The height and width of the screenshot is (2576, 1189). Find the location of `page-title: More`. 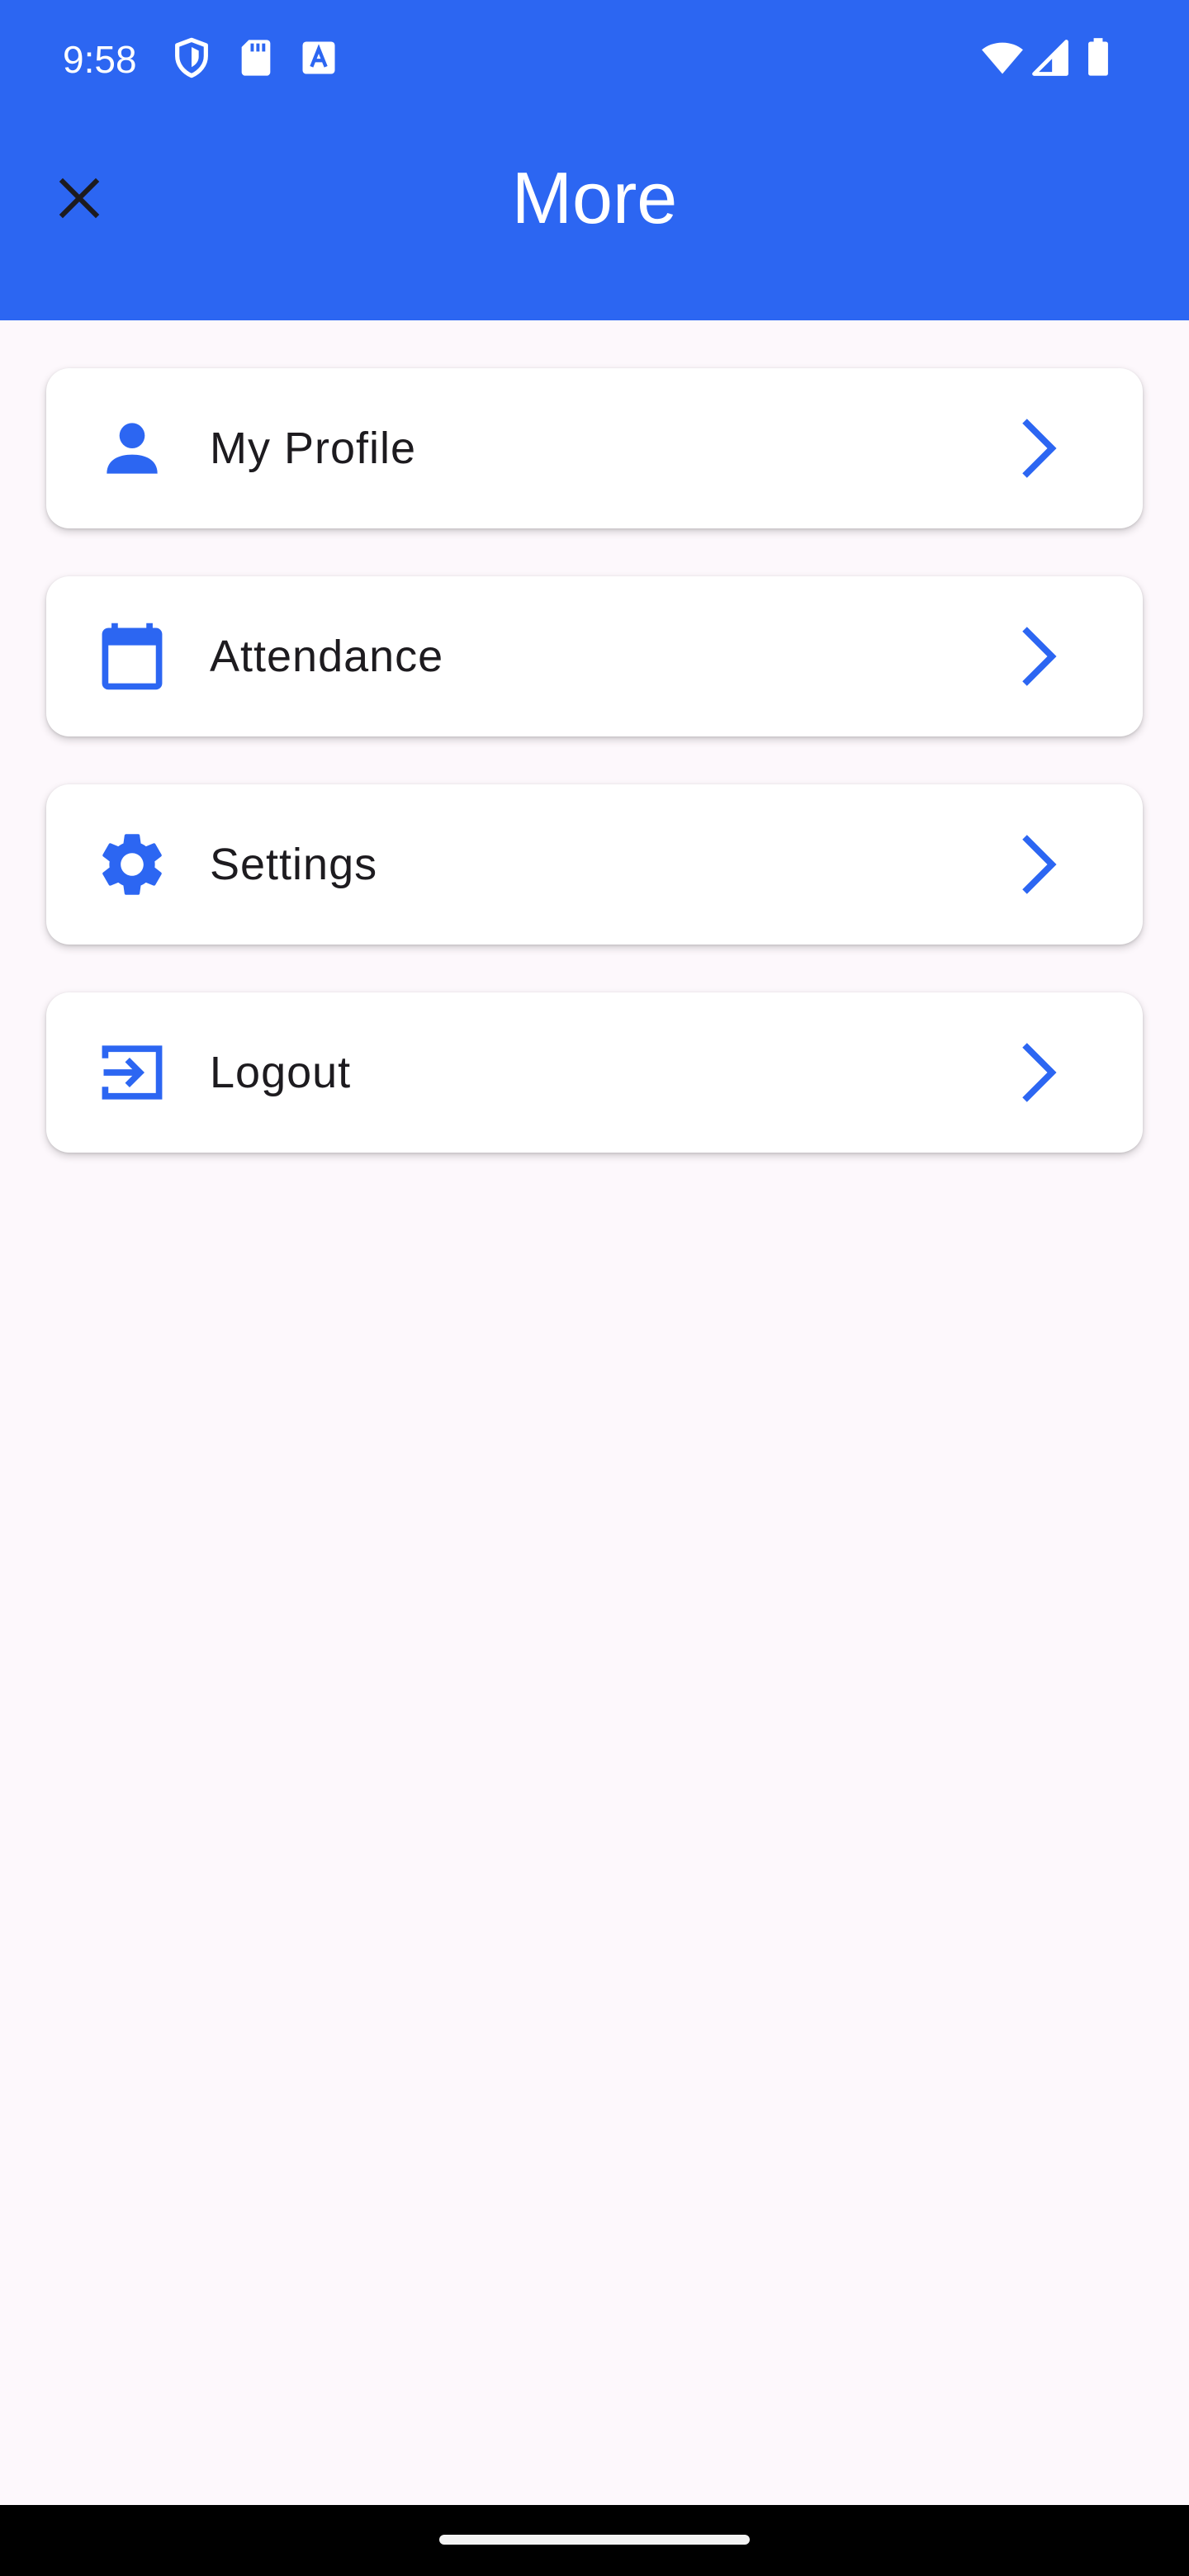

page-title: More is located at coordinates (594, 198).